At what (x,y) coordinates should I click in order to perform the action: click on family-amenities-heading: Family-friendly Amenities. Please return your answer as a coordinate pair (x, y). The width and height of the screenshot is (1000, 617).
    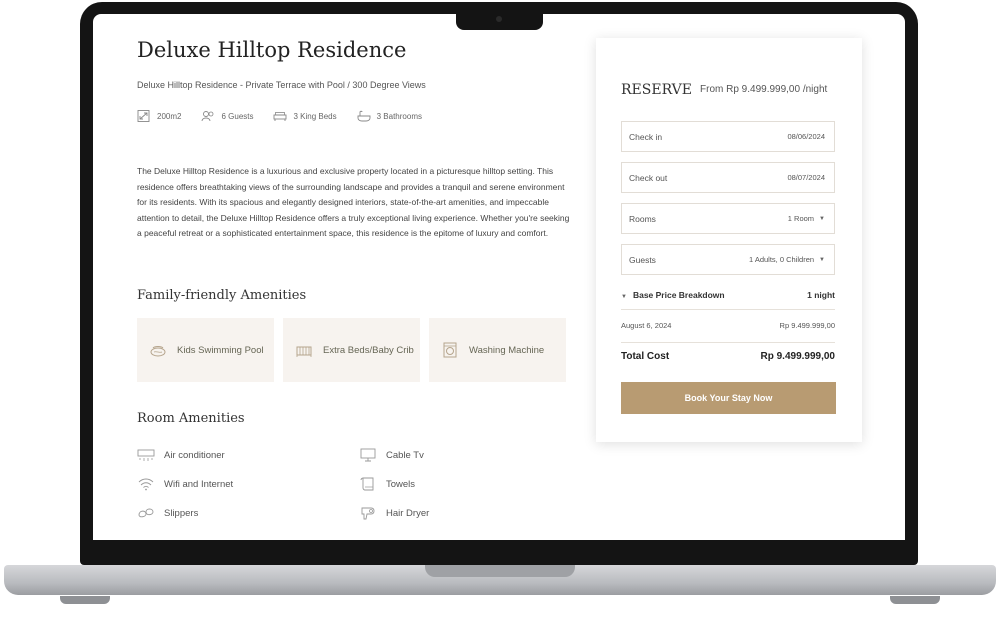
    Looking at the image, I should click on (222, 295).